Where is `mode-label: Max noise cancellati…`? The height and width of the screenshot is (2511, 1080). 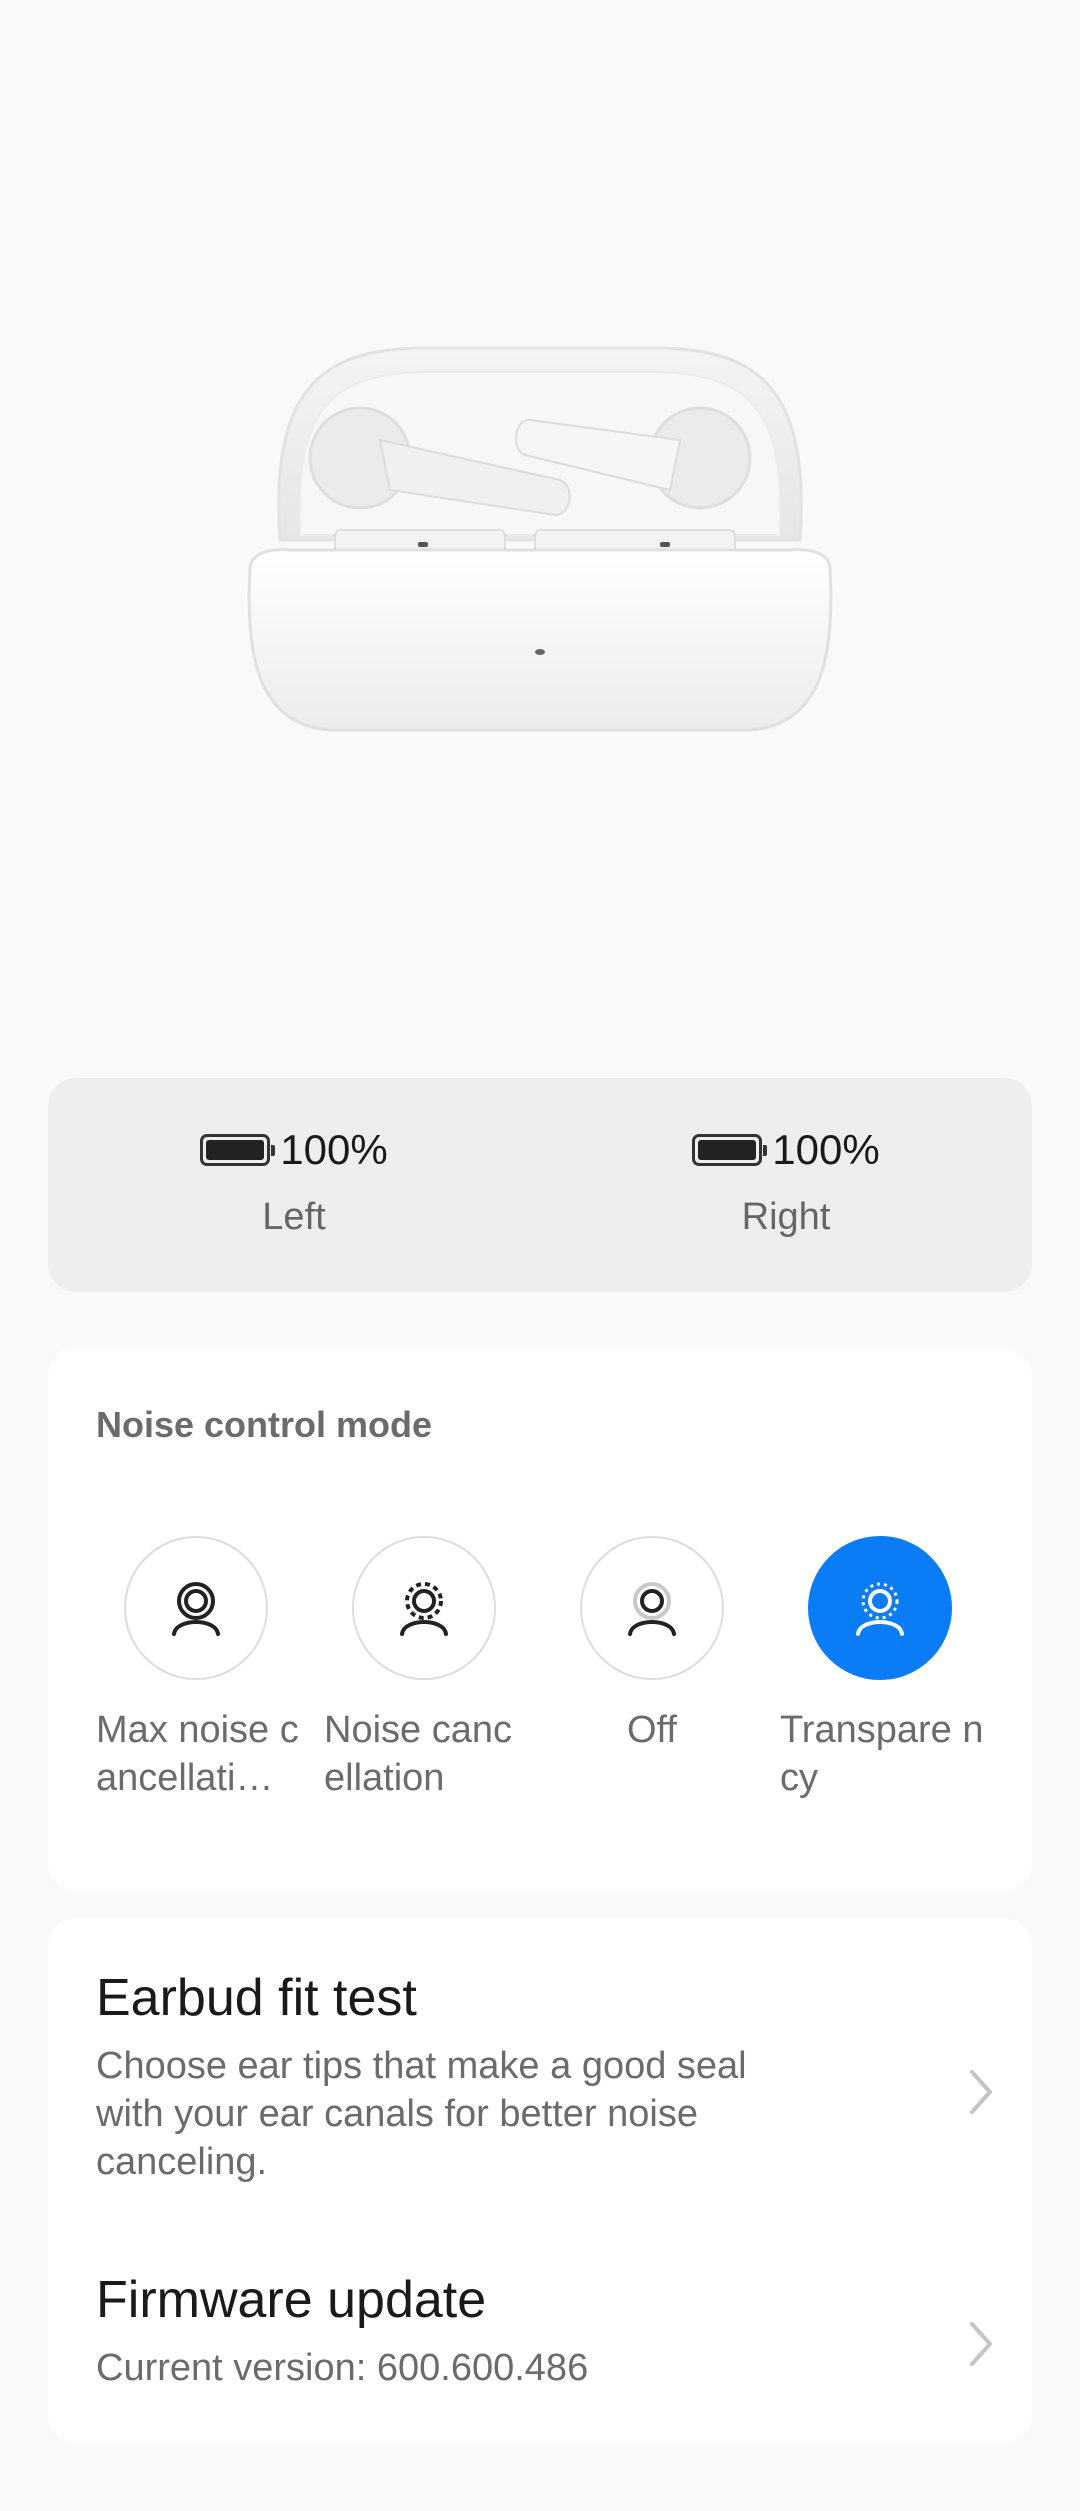 mode-label: Max noise cancellati… is located at coordinates (197, 1754).